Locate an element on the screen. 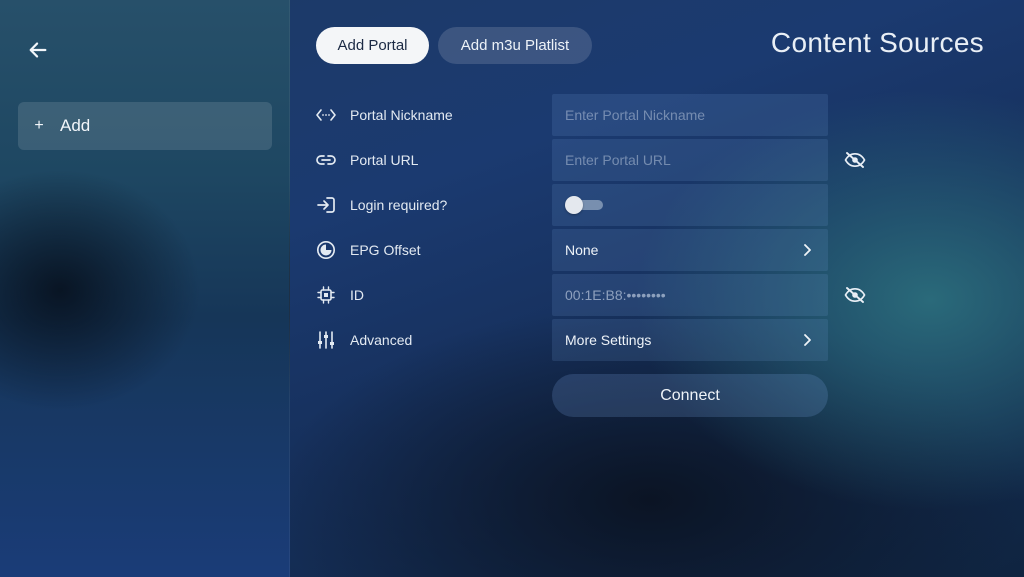 The image size is (1024, 577). epg-offset-label: EPG Offset is located at coordinates (385, 250).